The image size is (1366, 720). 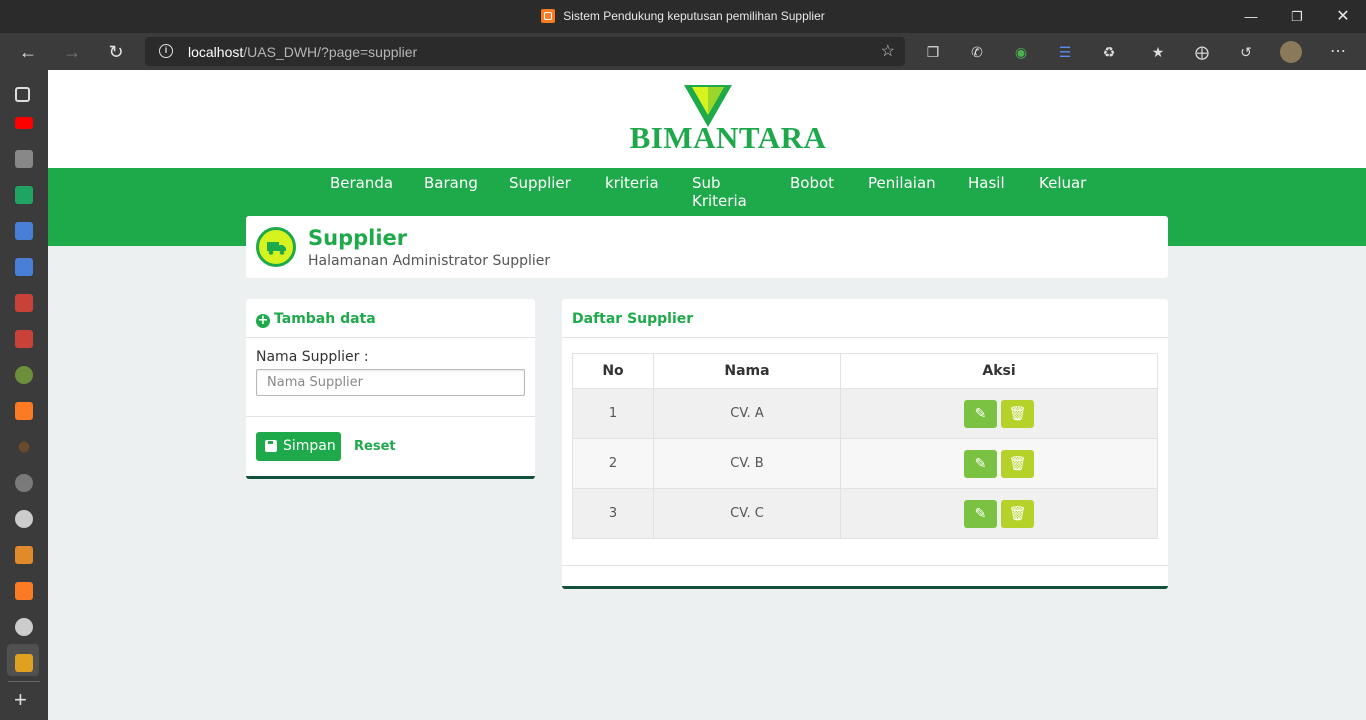 What do you see at coordinates (1338, 52) in the screenshot?
I see `more-menu-icon: ⋯` at bounding box center [1338, 52].